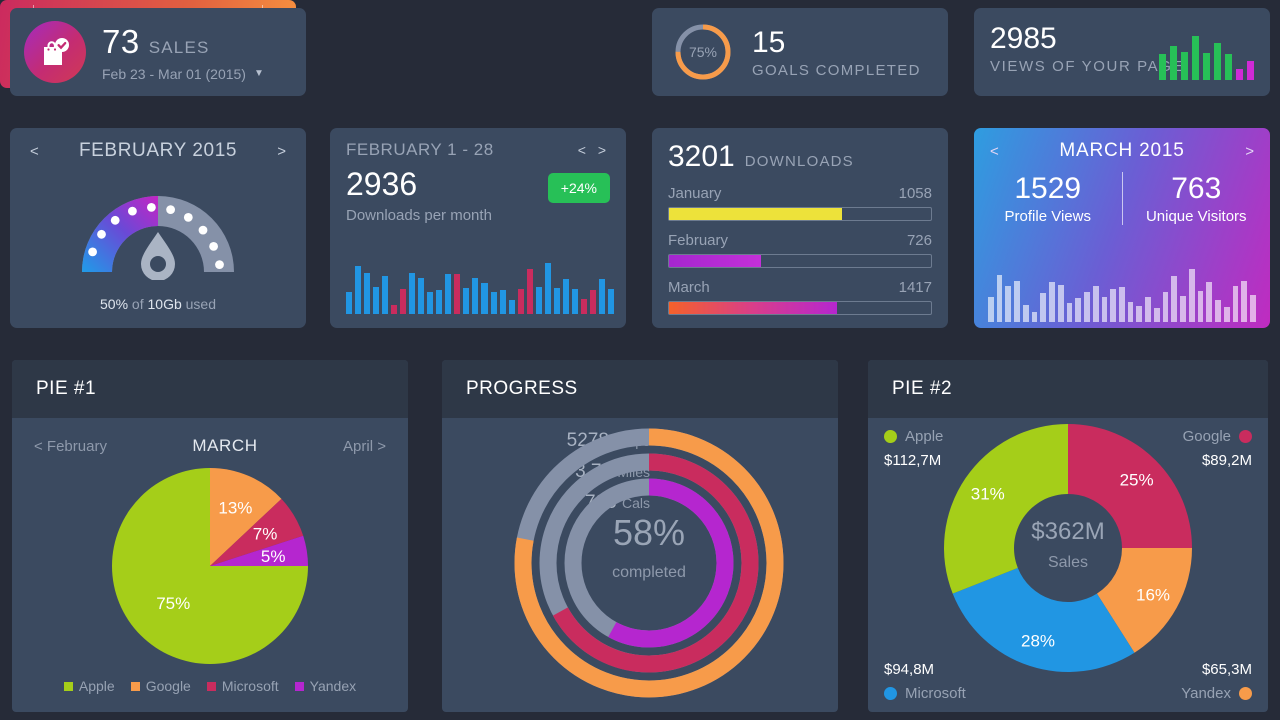 This screenshot has height=720, width=1280. I want to click on legend-label: Apple, so click(96, 686).